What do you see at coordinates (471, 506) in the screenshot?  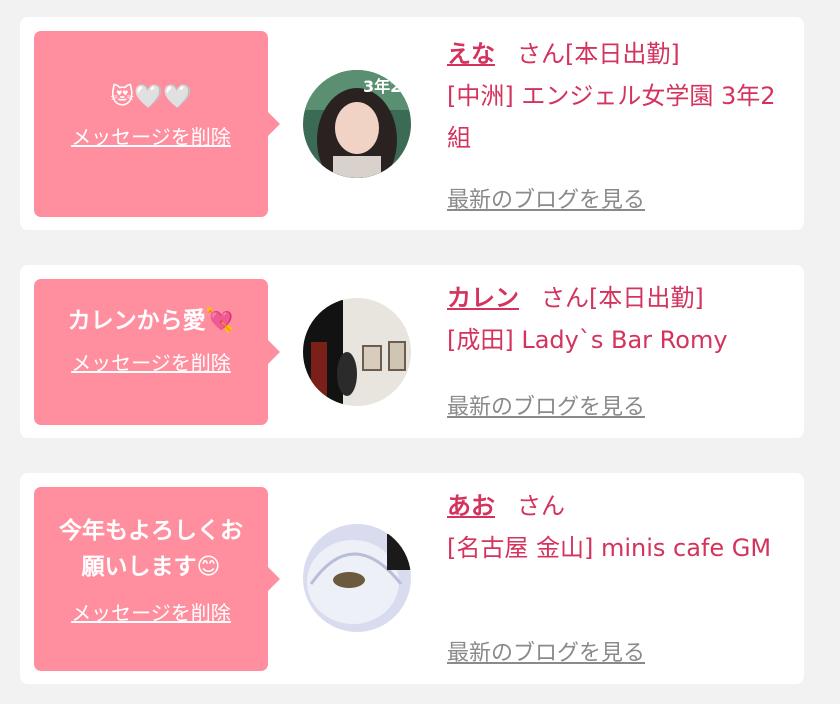 I see `sender-name-link: あお` at bounding box center [471, 506].